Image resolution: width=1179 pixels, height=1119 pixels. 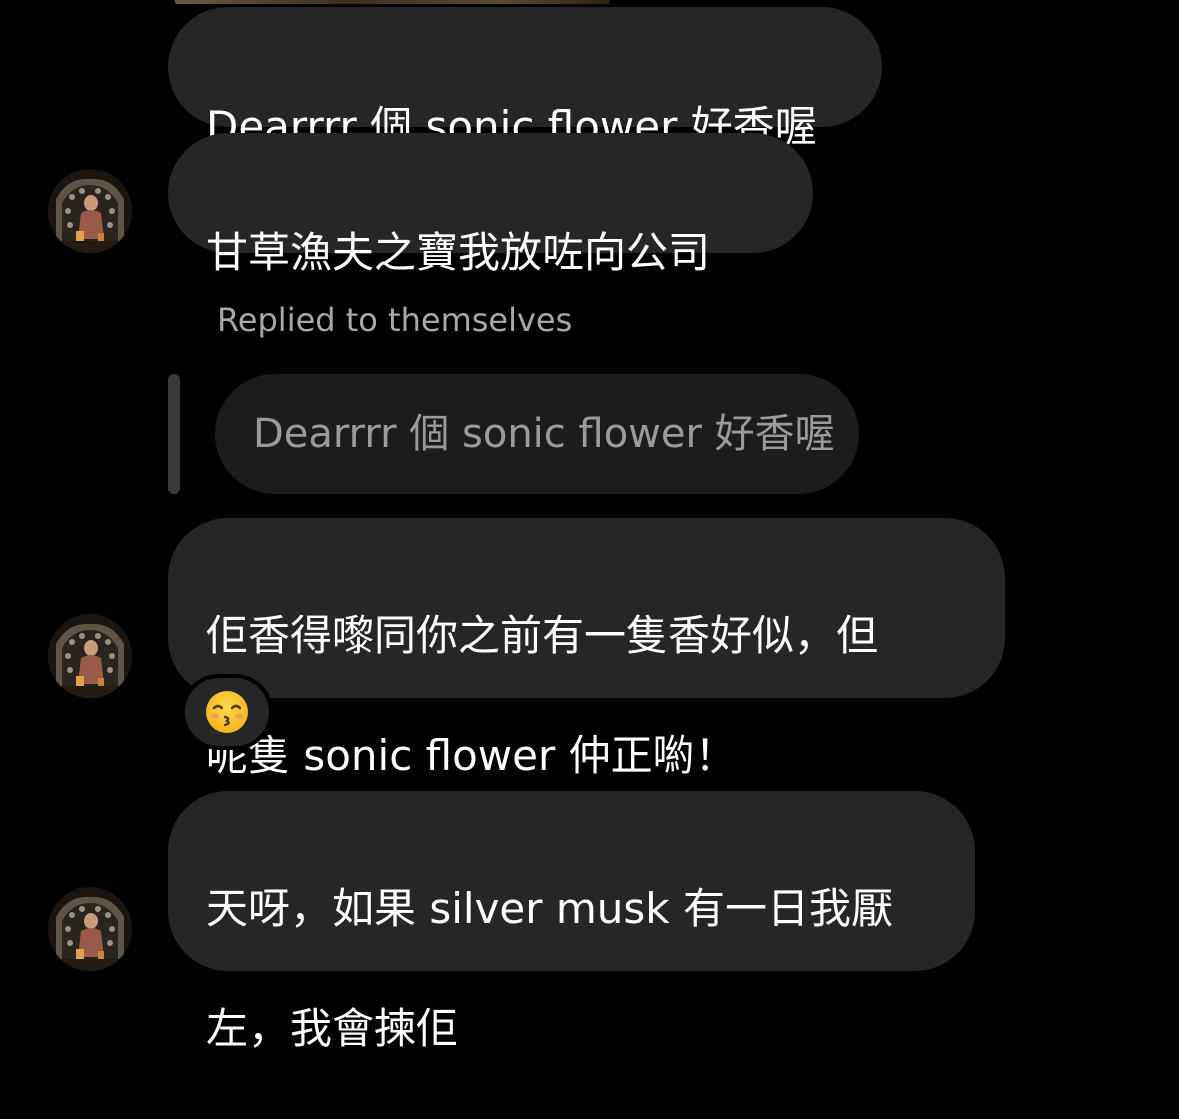 I want to click on quoted-message-text: Dearrrr 個 sonic flower 好香喔, so click(x=544, y=434).